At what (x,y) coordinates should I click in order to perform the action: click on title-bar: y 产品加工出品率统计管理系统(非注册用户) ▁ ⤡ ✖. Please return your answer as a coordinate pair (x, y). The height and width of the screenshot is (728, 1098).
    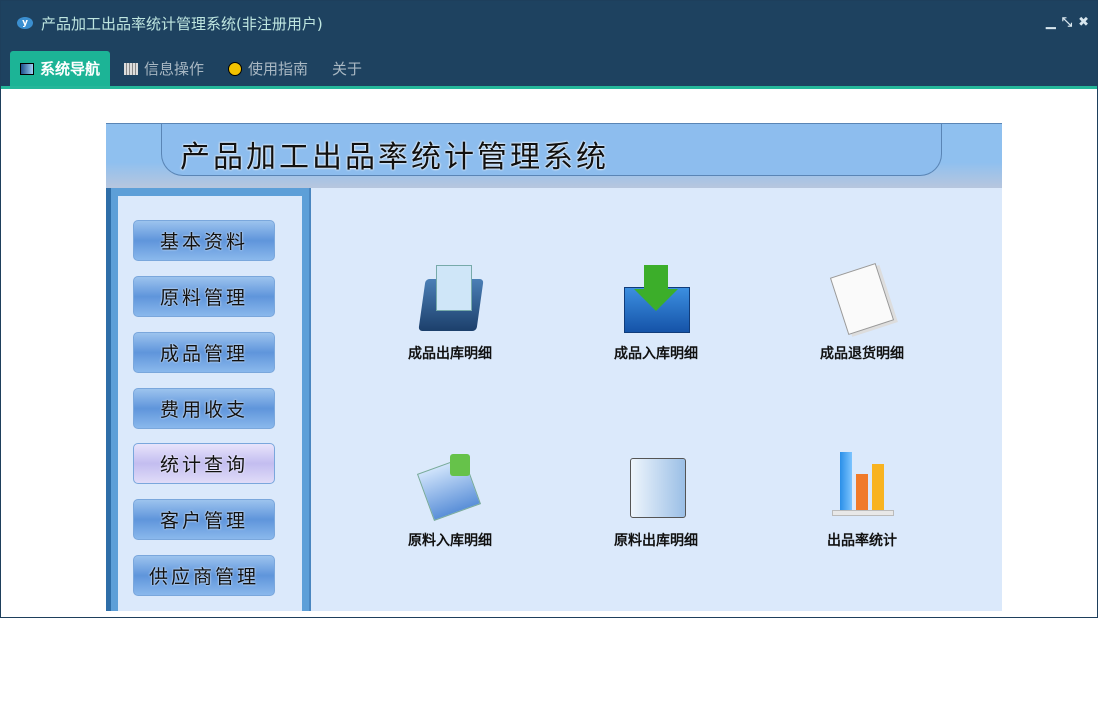
    Looking at the image, I should click on (549, 23).